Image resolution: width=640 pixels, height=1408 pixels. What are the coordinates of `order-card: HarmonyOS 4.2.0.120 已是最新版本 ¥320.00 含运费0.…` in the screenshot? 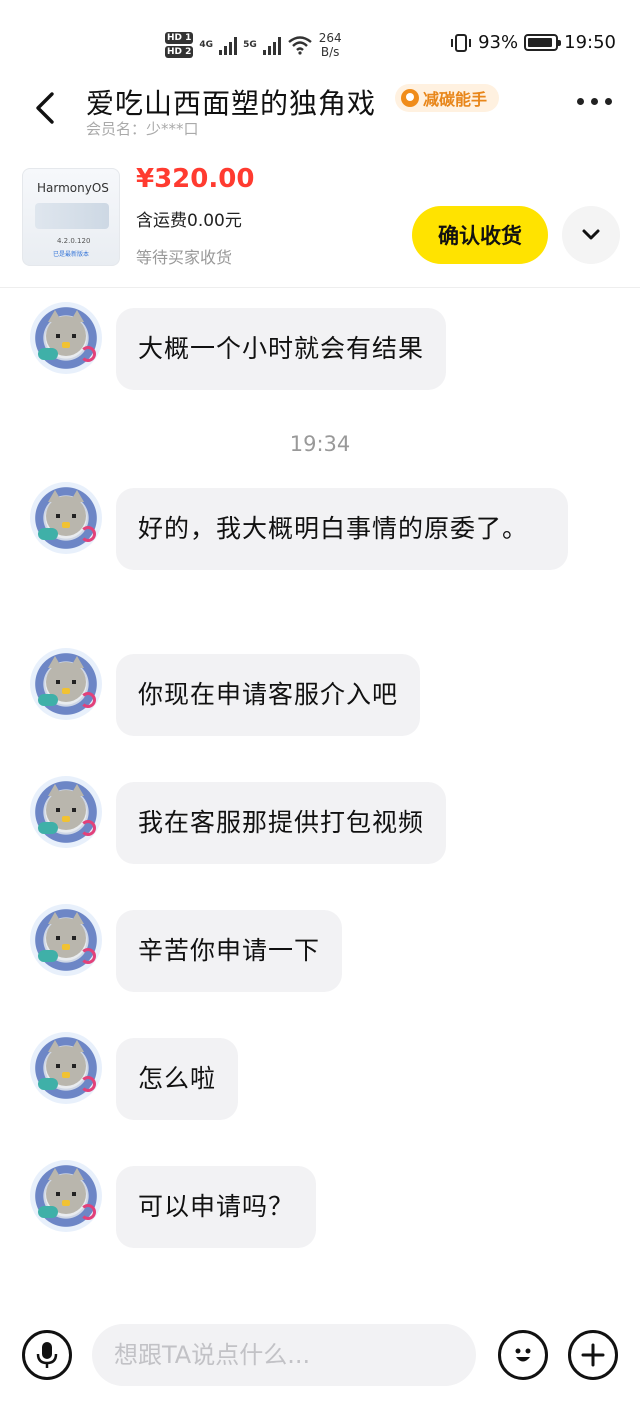 It's located at (320, 224).